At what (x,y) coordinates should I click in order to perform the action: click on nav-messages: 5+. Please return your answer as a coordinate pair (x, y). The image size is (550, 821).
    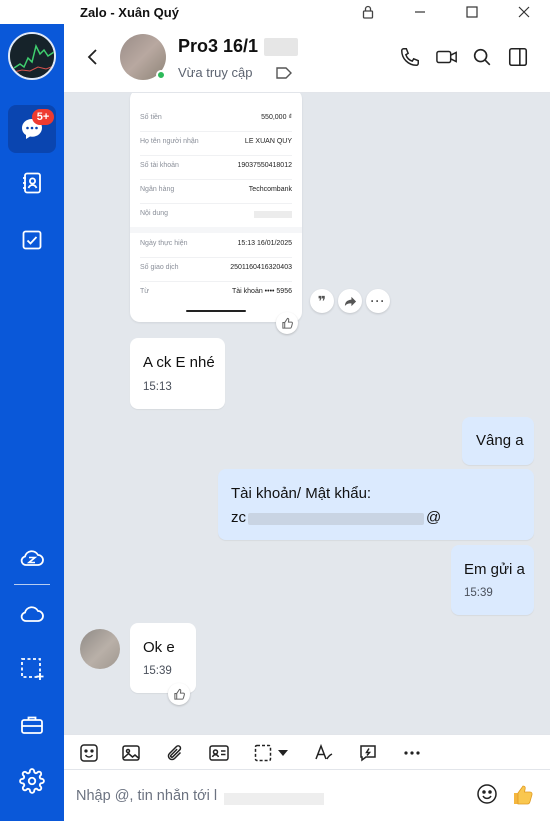
    Looking at the image, I should click on (32, 129).